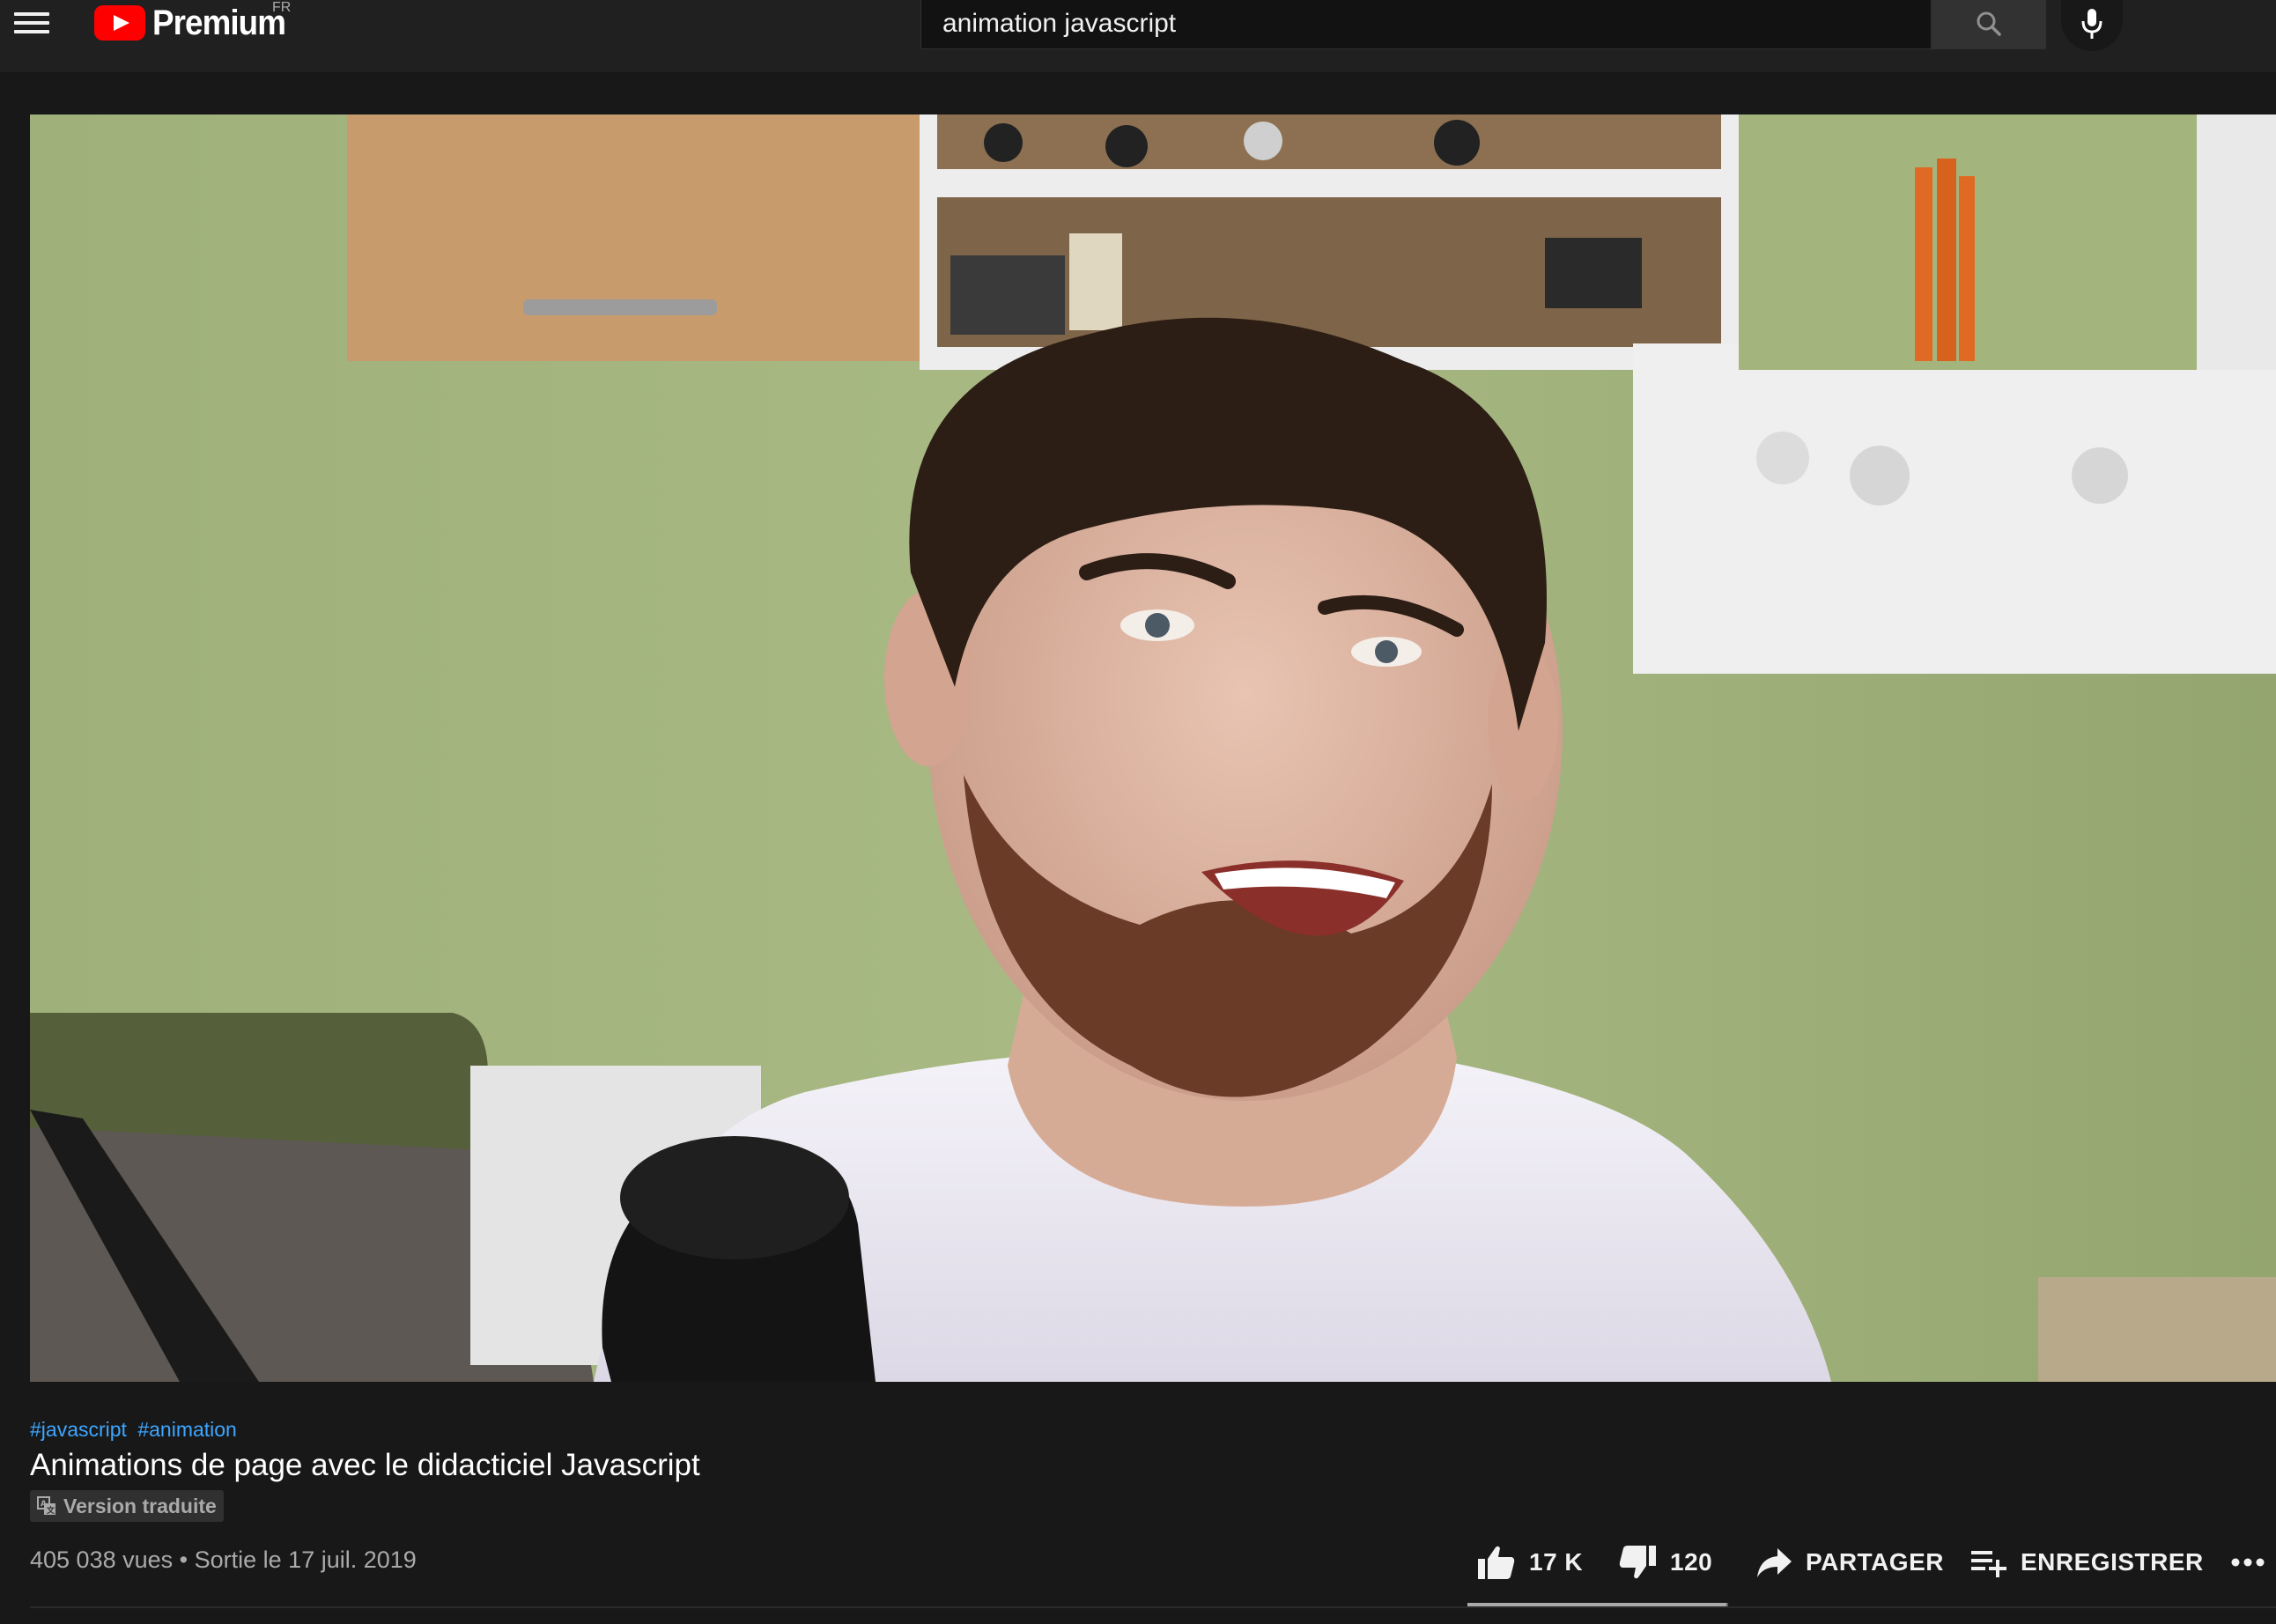  I want to click on translate-icon: A 文, so click(46, 1506).